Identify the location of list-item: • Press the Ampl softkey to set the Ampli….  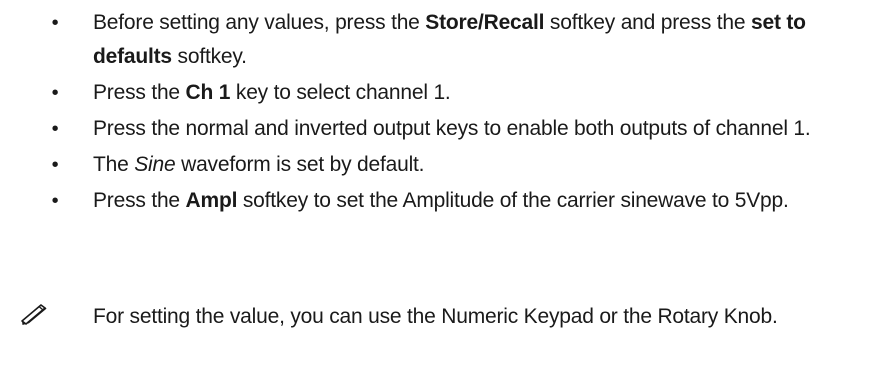
(462, 201).